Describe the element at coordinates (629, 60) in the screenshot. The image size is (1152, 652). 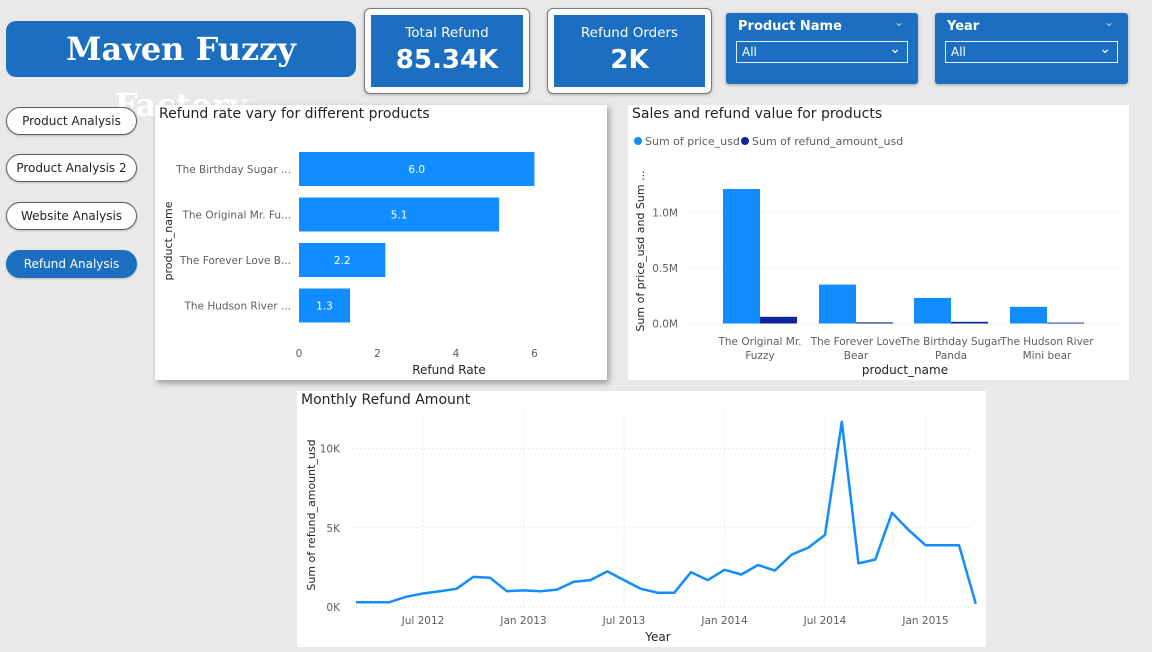
I see `kpi-value: 2K` at that location.